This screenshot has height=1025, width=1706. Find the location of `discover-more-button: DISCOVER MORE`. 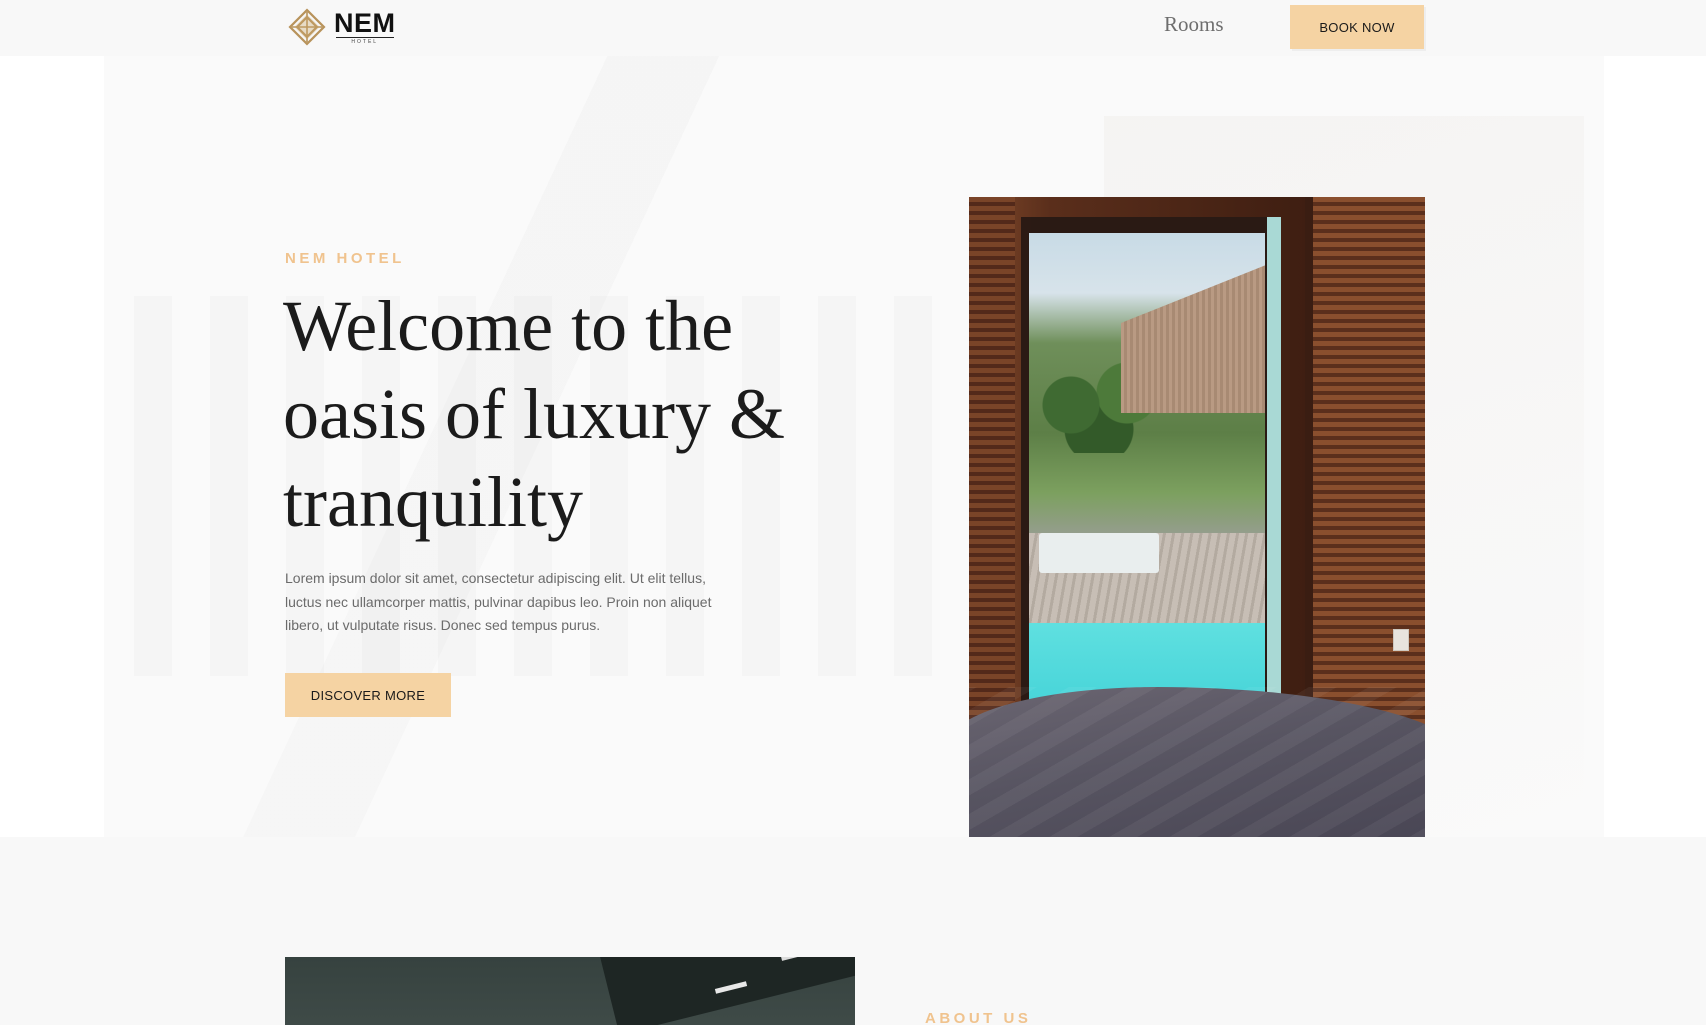

discover-more-button: DISCOVER MORE is located at coordinates (368, 695).